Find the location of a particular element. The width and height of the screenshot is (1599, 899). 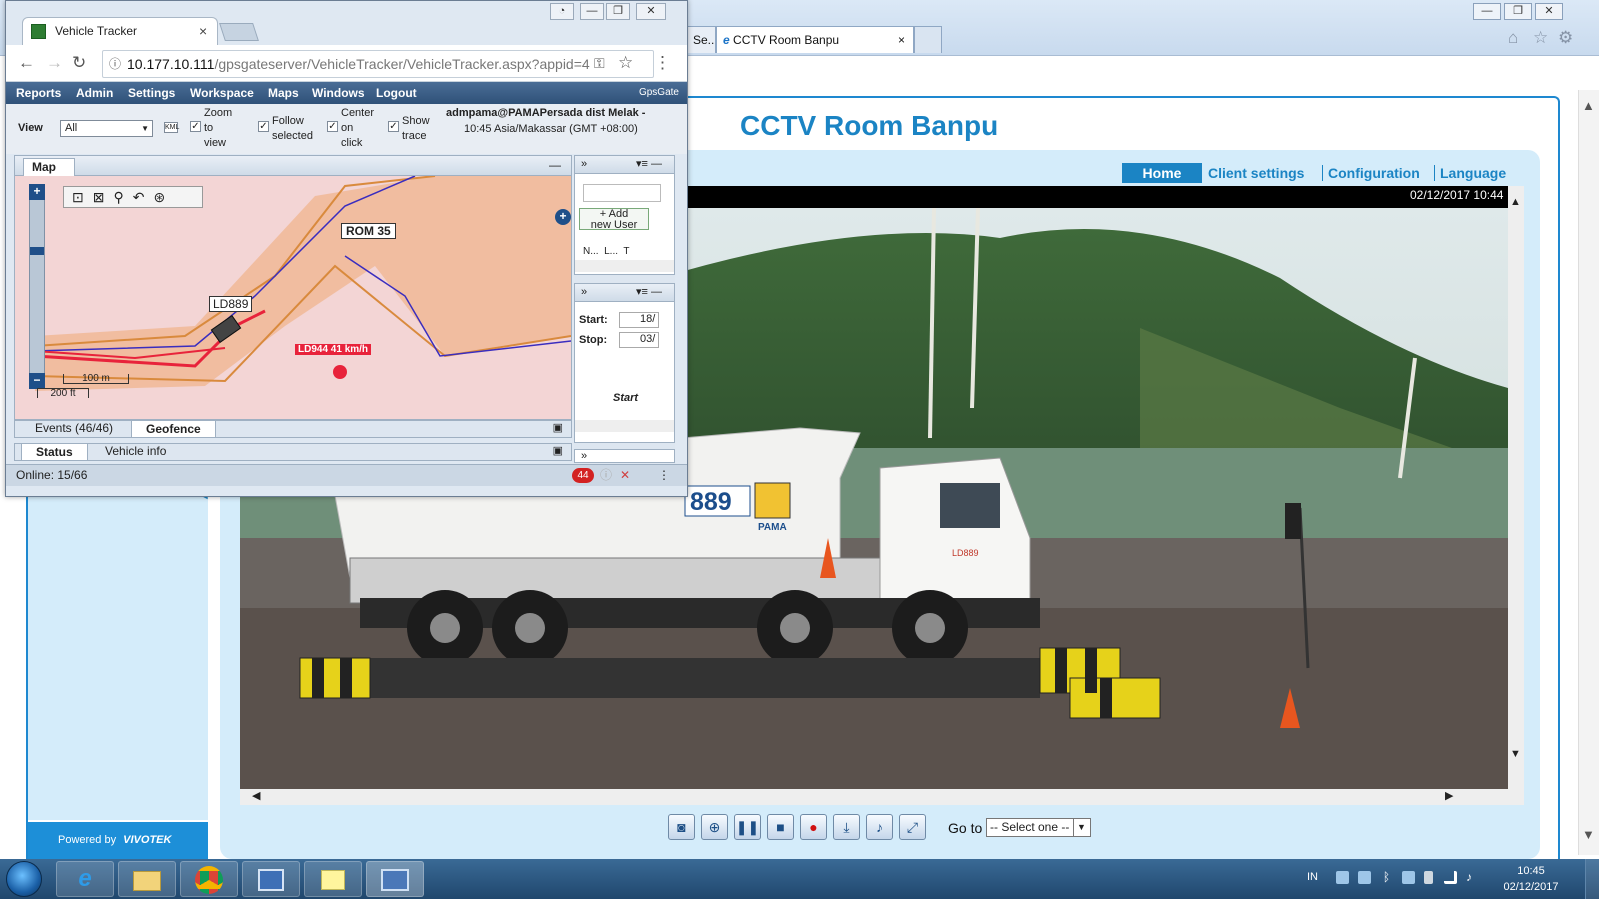

nav-home: Home is located at coordinates (1162, 173).